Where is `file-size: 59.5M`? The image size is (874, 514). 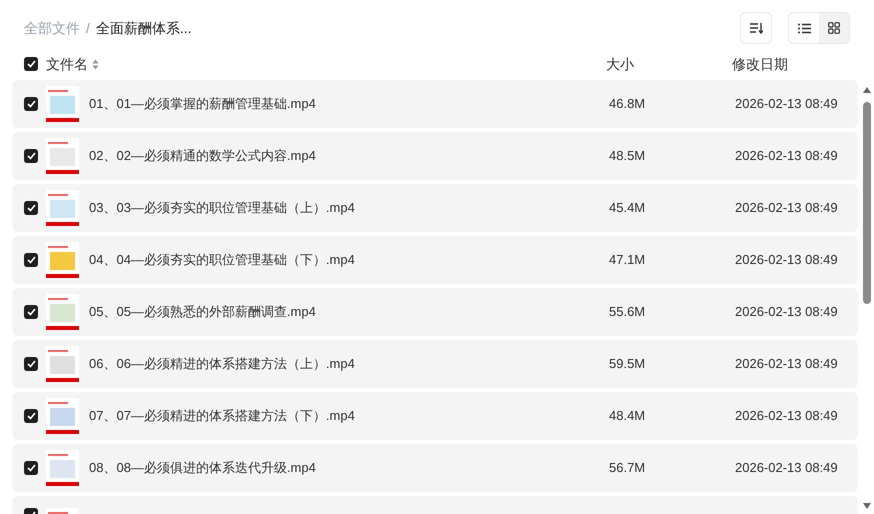 file-size: 59.5M is located at coordinates (627, 364).